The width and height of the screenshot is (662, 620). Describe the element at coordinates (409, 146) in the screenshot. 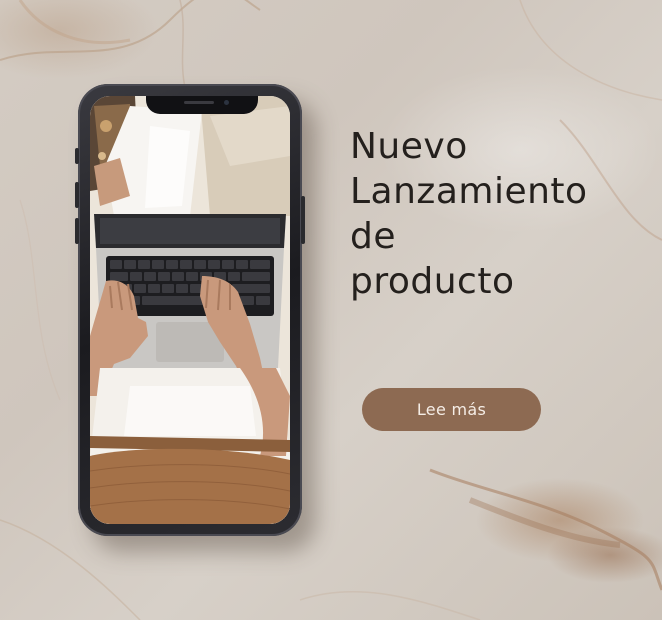

I see `headline-line-1: Nuevo` at that location.